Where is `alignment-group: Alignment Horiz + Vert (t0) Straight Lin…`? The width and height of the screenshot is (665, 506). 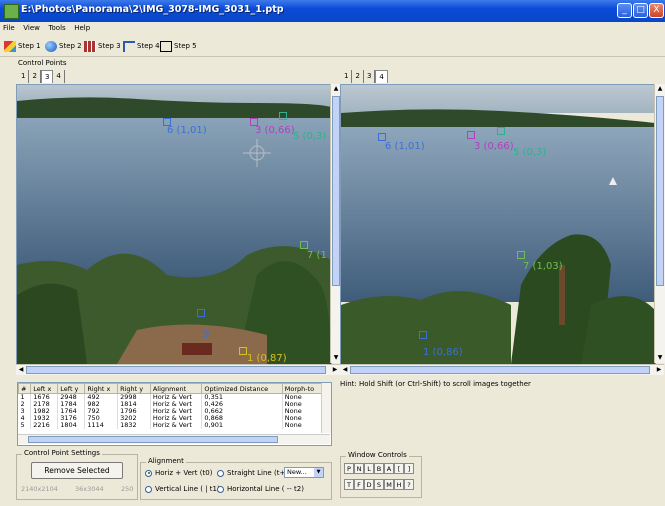
alignment-group: Alignment Horiz + Vert (t0) Straight Lin… is located at coordinates (236, 478).